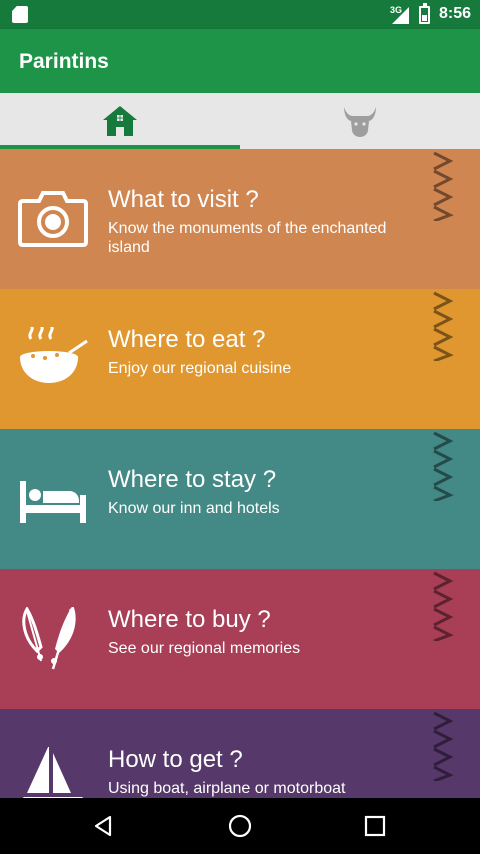 The height and width of the screenshot is (854, 480). Describe the element at coordinates (200, 368) in the screenshot. I see `card-subtitle: Enjoy our regional cuisine` at that location.